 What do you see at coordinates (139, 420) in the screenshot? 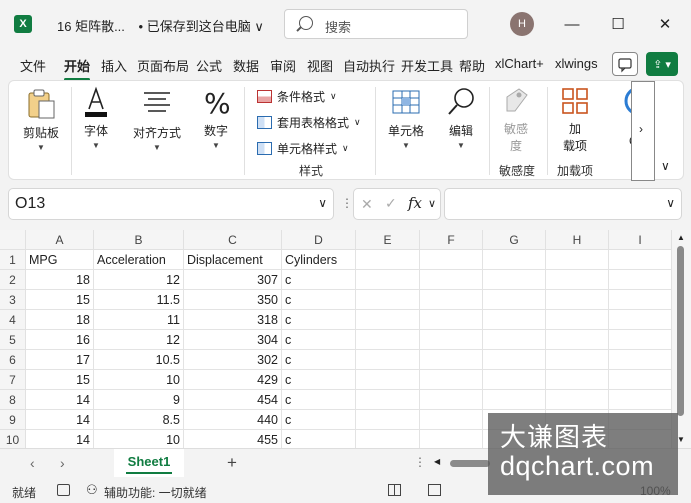
I see `grid-cell: 8.5` at bounding box center [139, 420].